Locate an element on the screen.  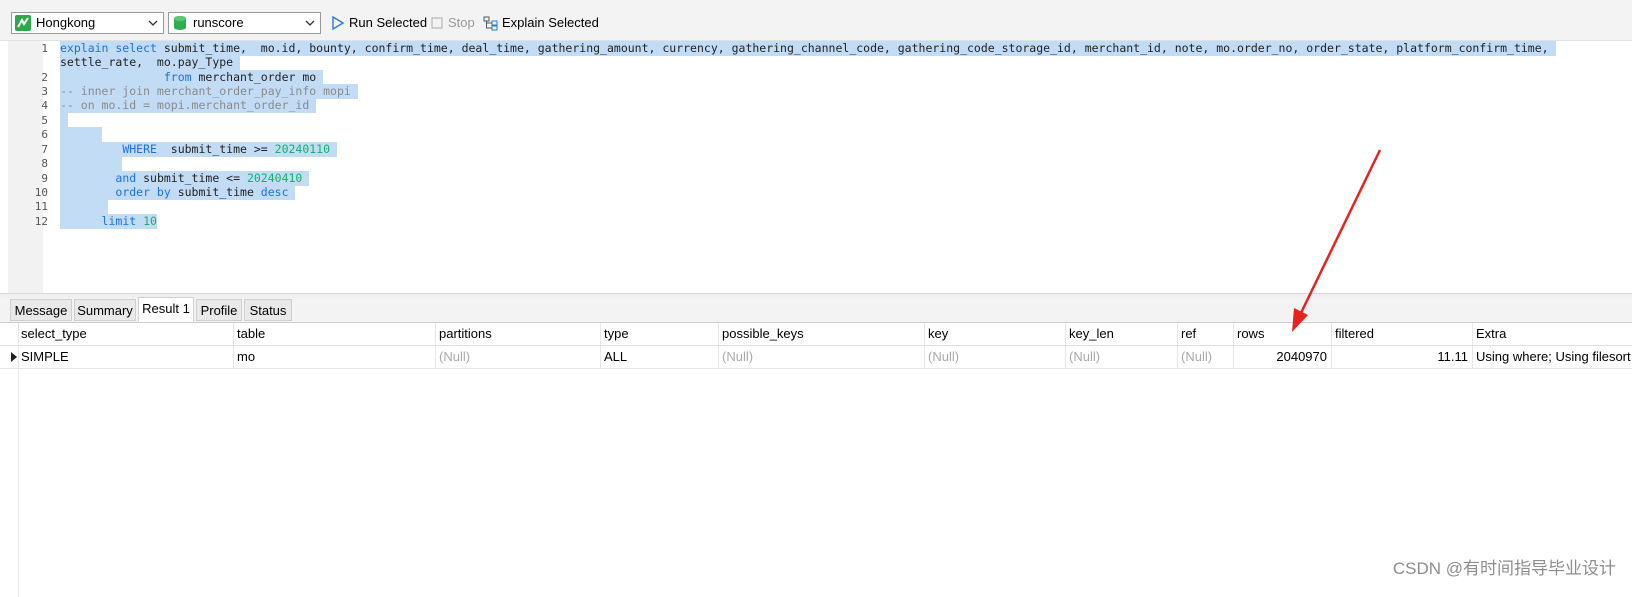
cell-select-type: SIMPLE is located at coordinates (126, 357).